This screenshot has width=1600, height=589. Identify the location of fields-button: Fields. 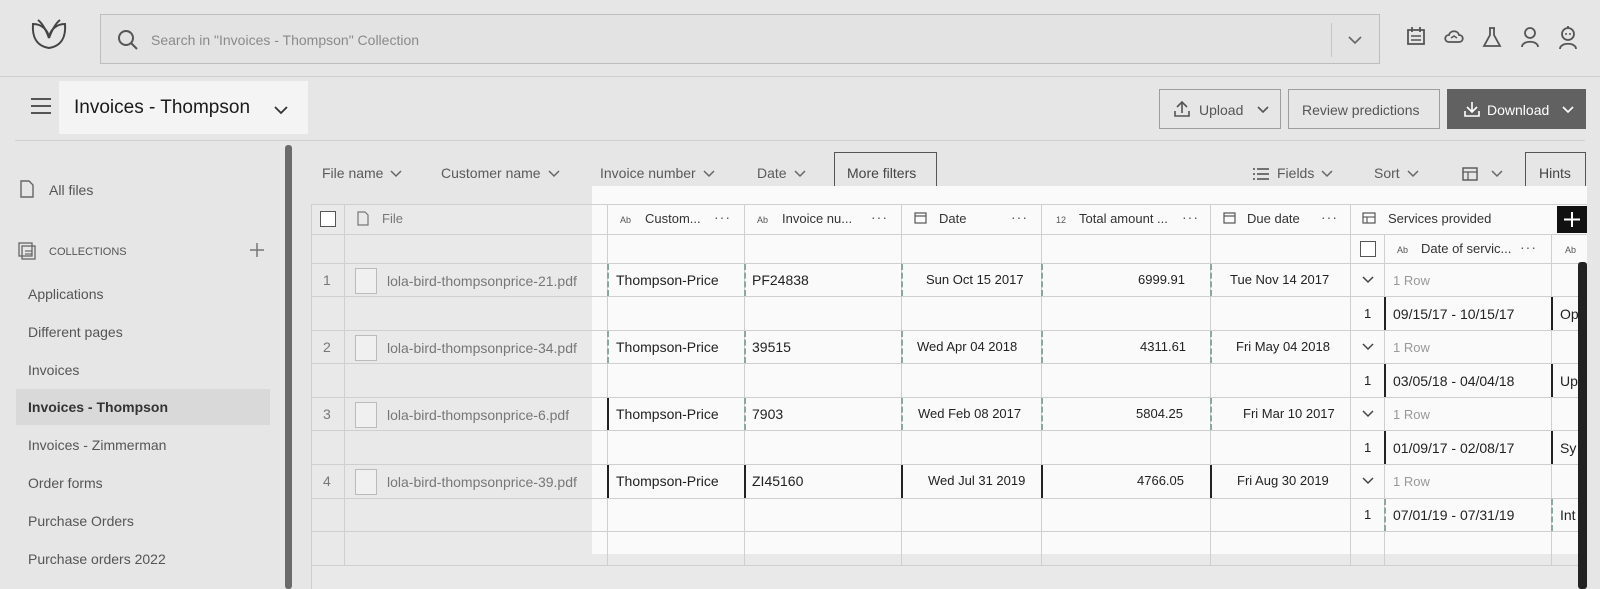
(1293, 173).